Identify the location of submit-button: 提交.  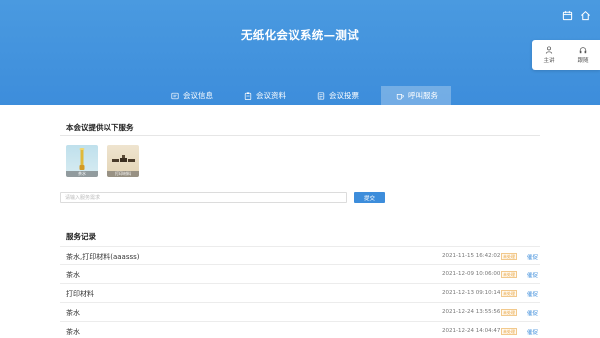
(369, 197).